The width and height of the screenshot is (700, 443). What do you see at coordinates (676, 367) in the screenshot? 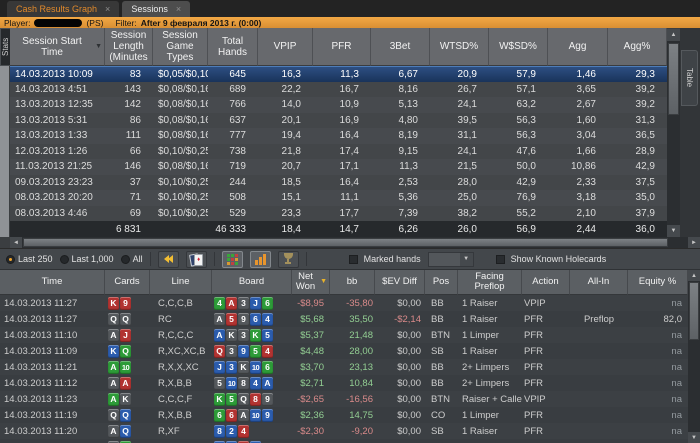
I see `cell: na` at bounding box center [676, 367].